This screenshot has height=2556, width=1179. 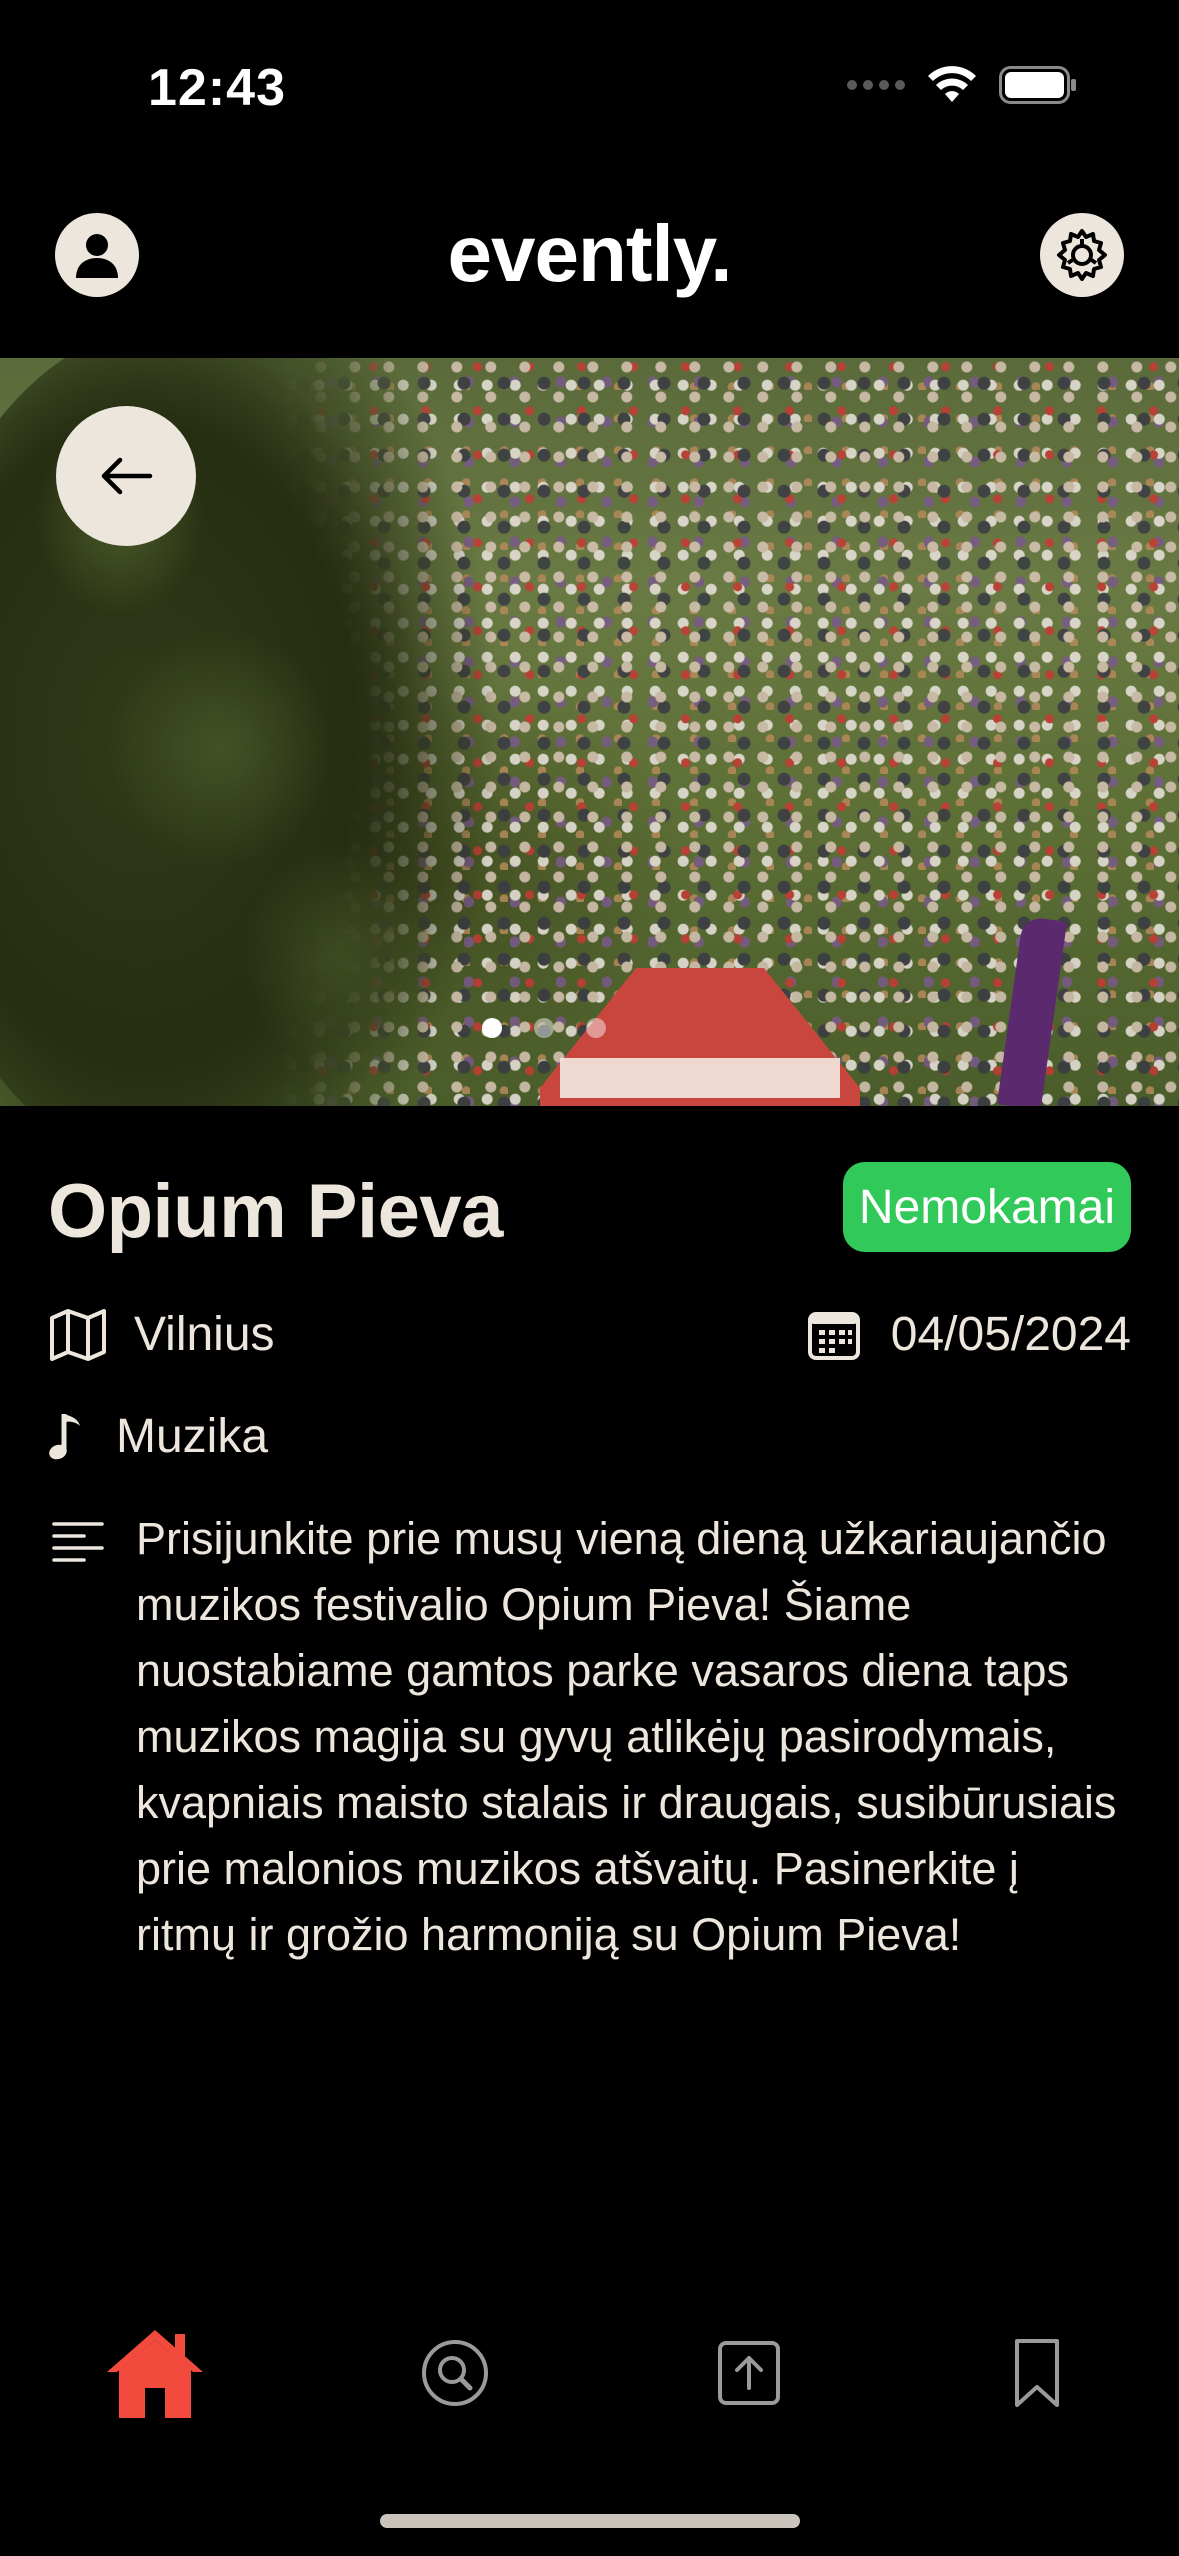 I want to click on wifi-icon, so click(x=952, y=84).